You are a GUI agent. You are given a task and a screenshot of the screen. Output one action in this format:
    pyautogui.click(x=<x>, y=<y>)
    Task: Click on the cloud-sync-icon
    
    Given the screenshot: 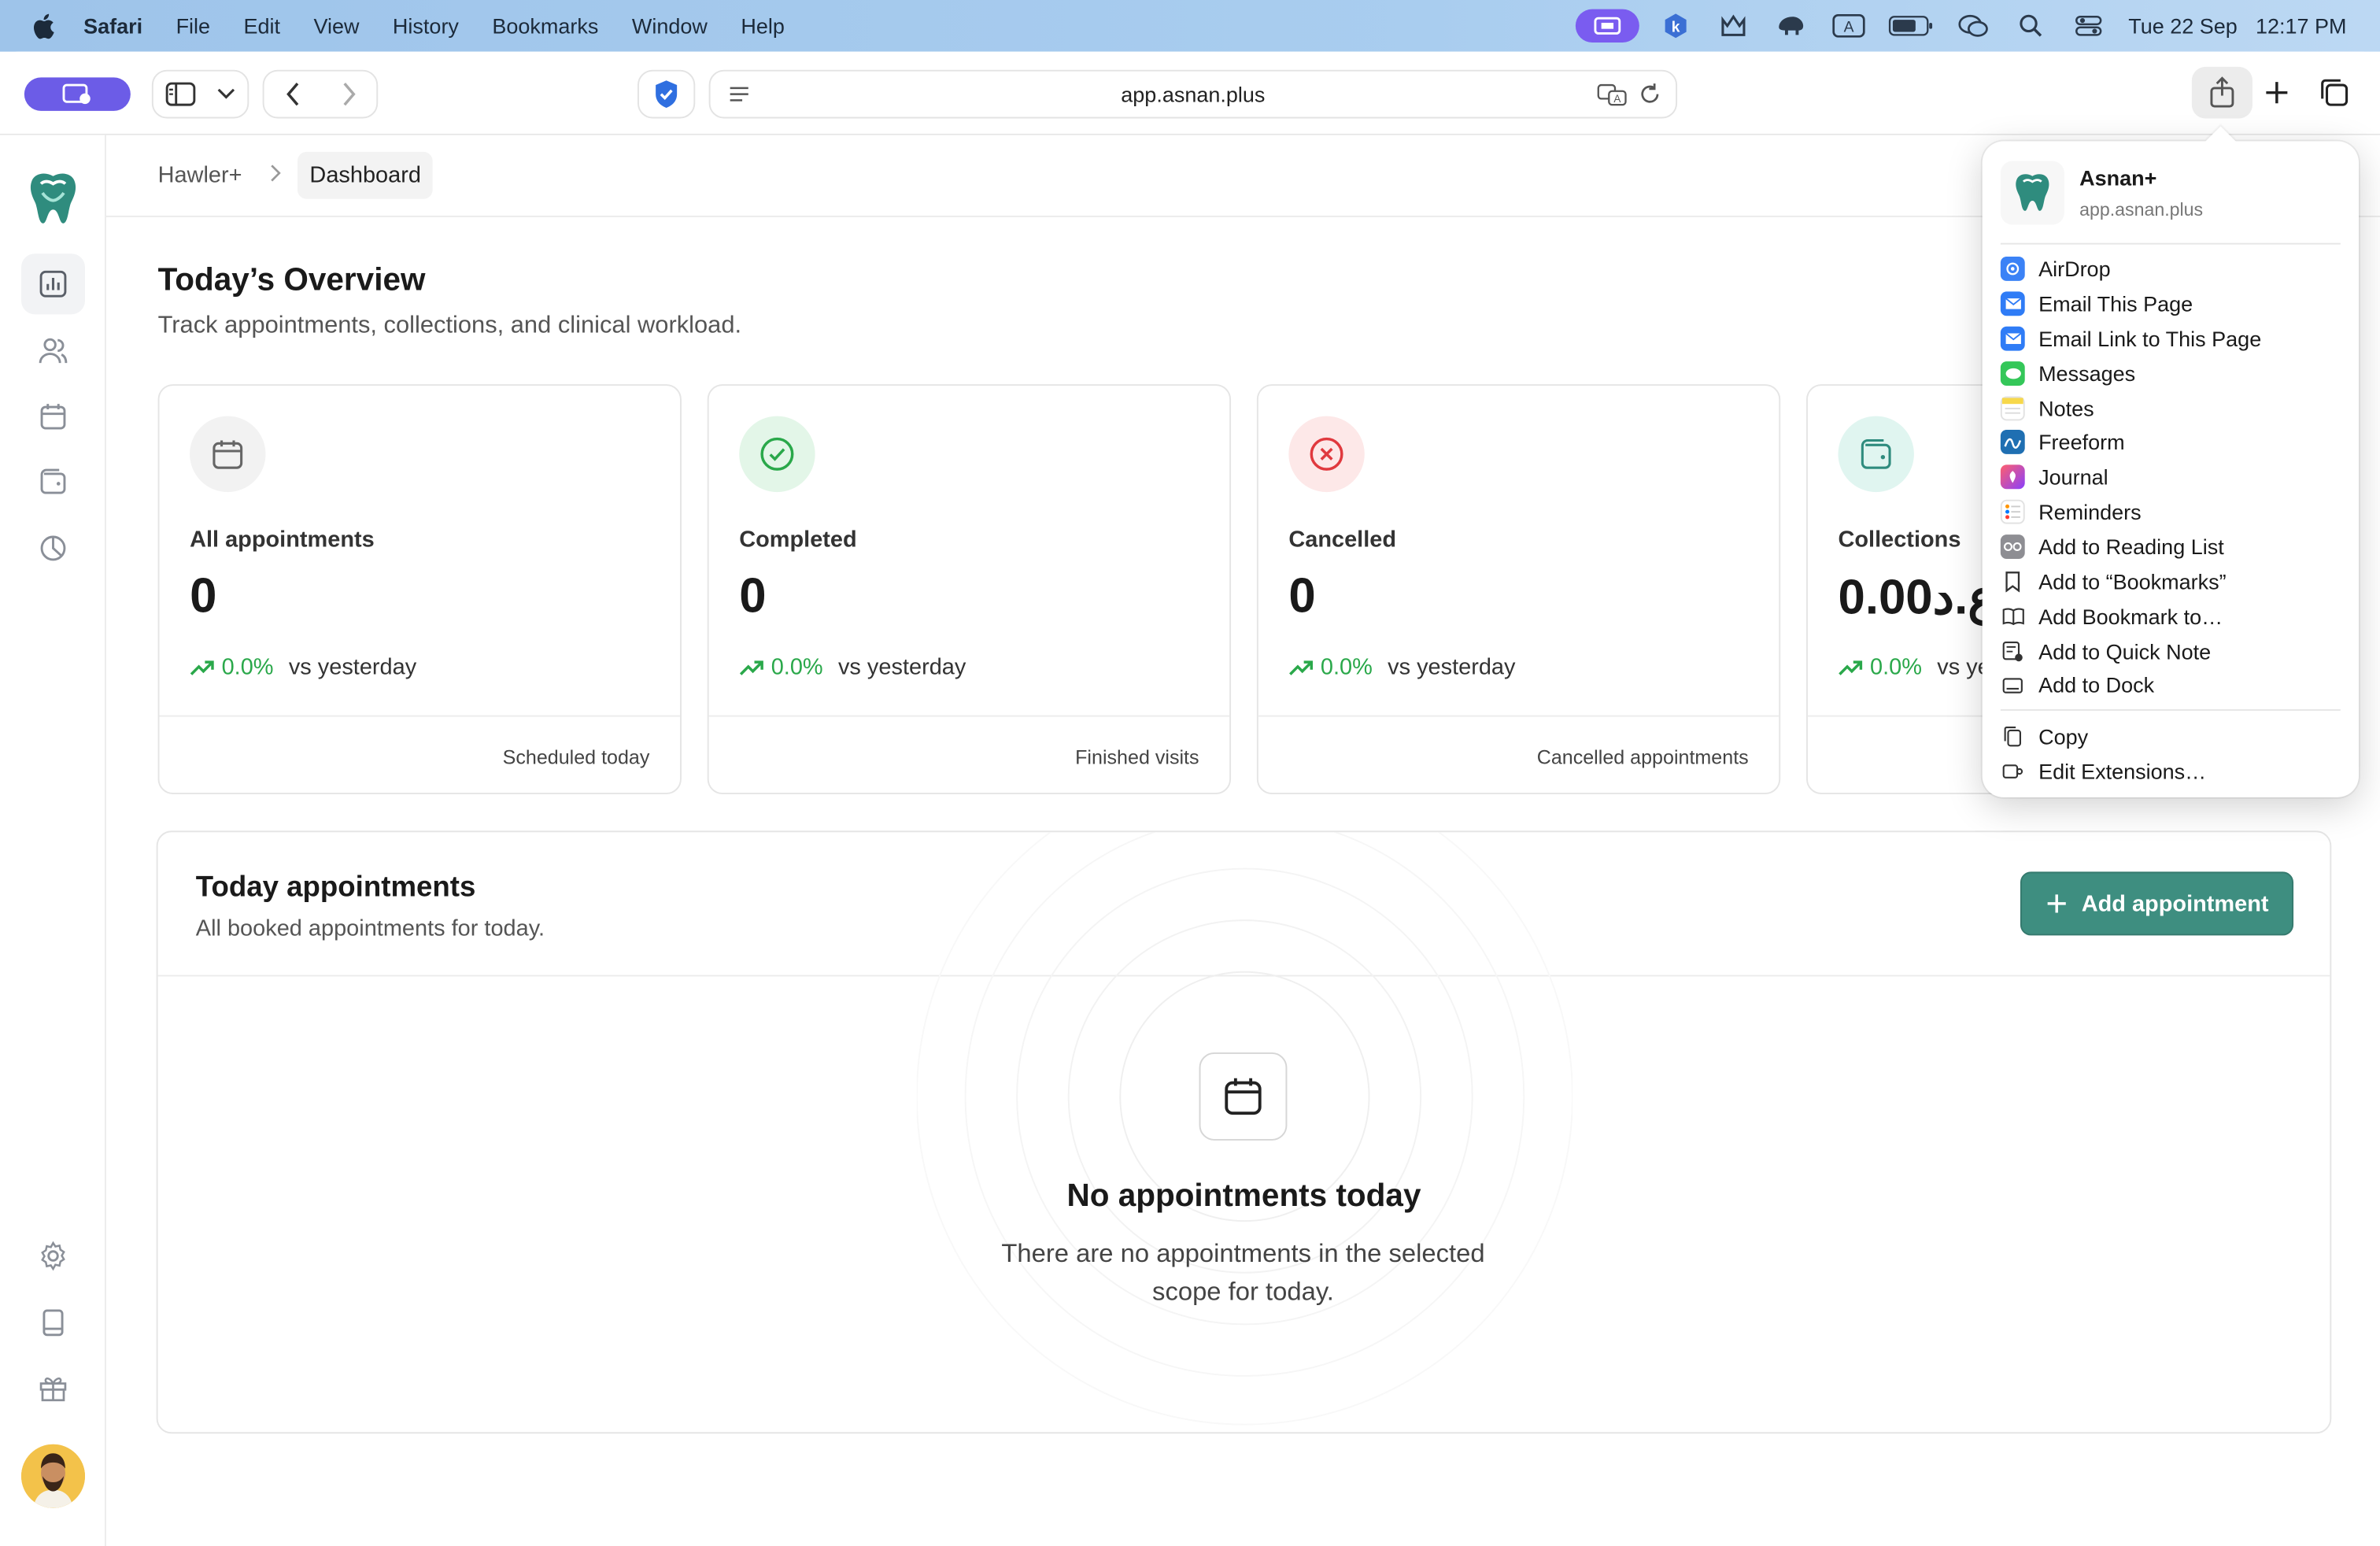 What is the action you would take?
    pyautogui.click(x=1734, y=27)
    